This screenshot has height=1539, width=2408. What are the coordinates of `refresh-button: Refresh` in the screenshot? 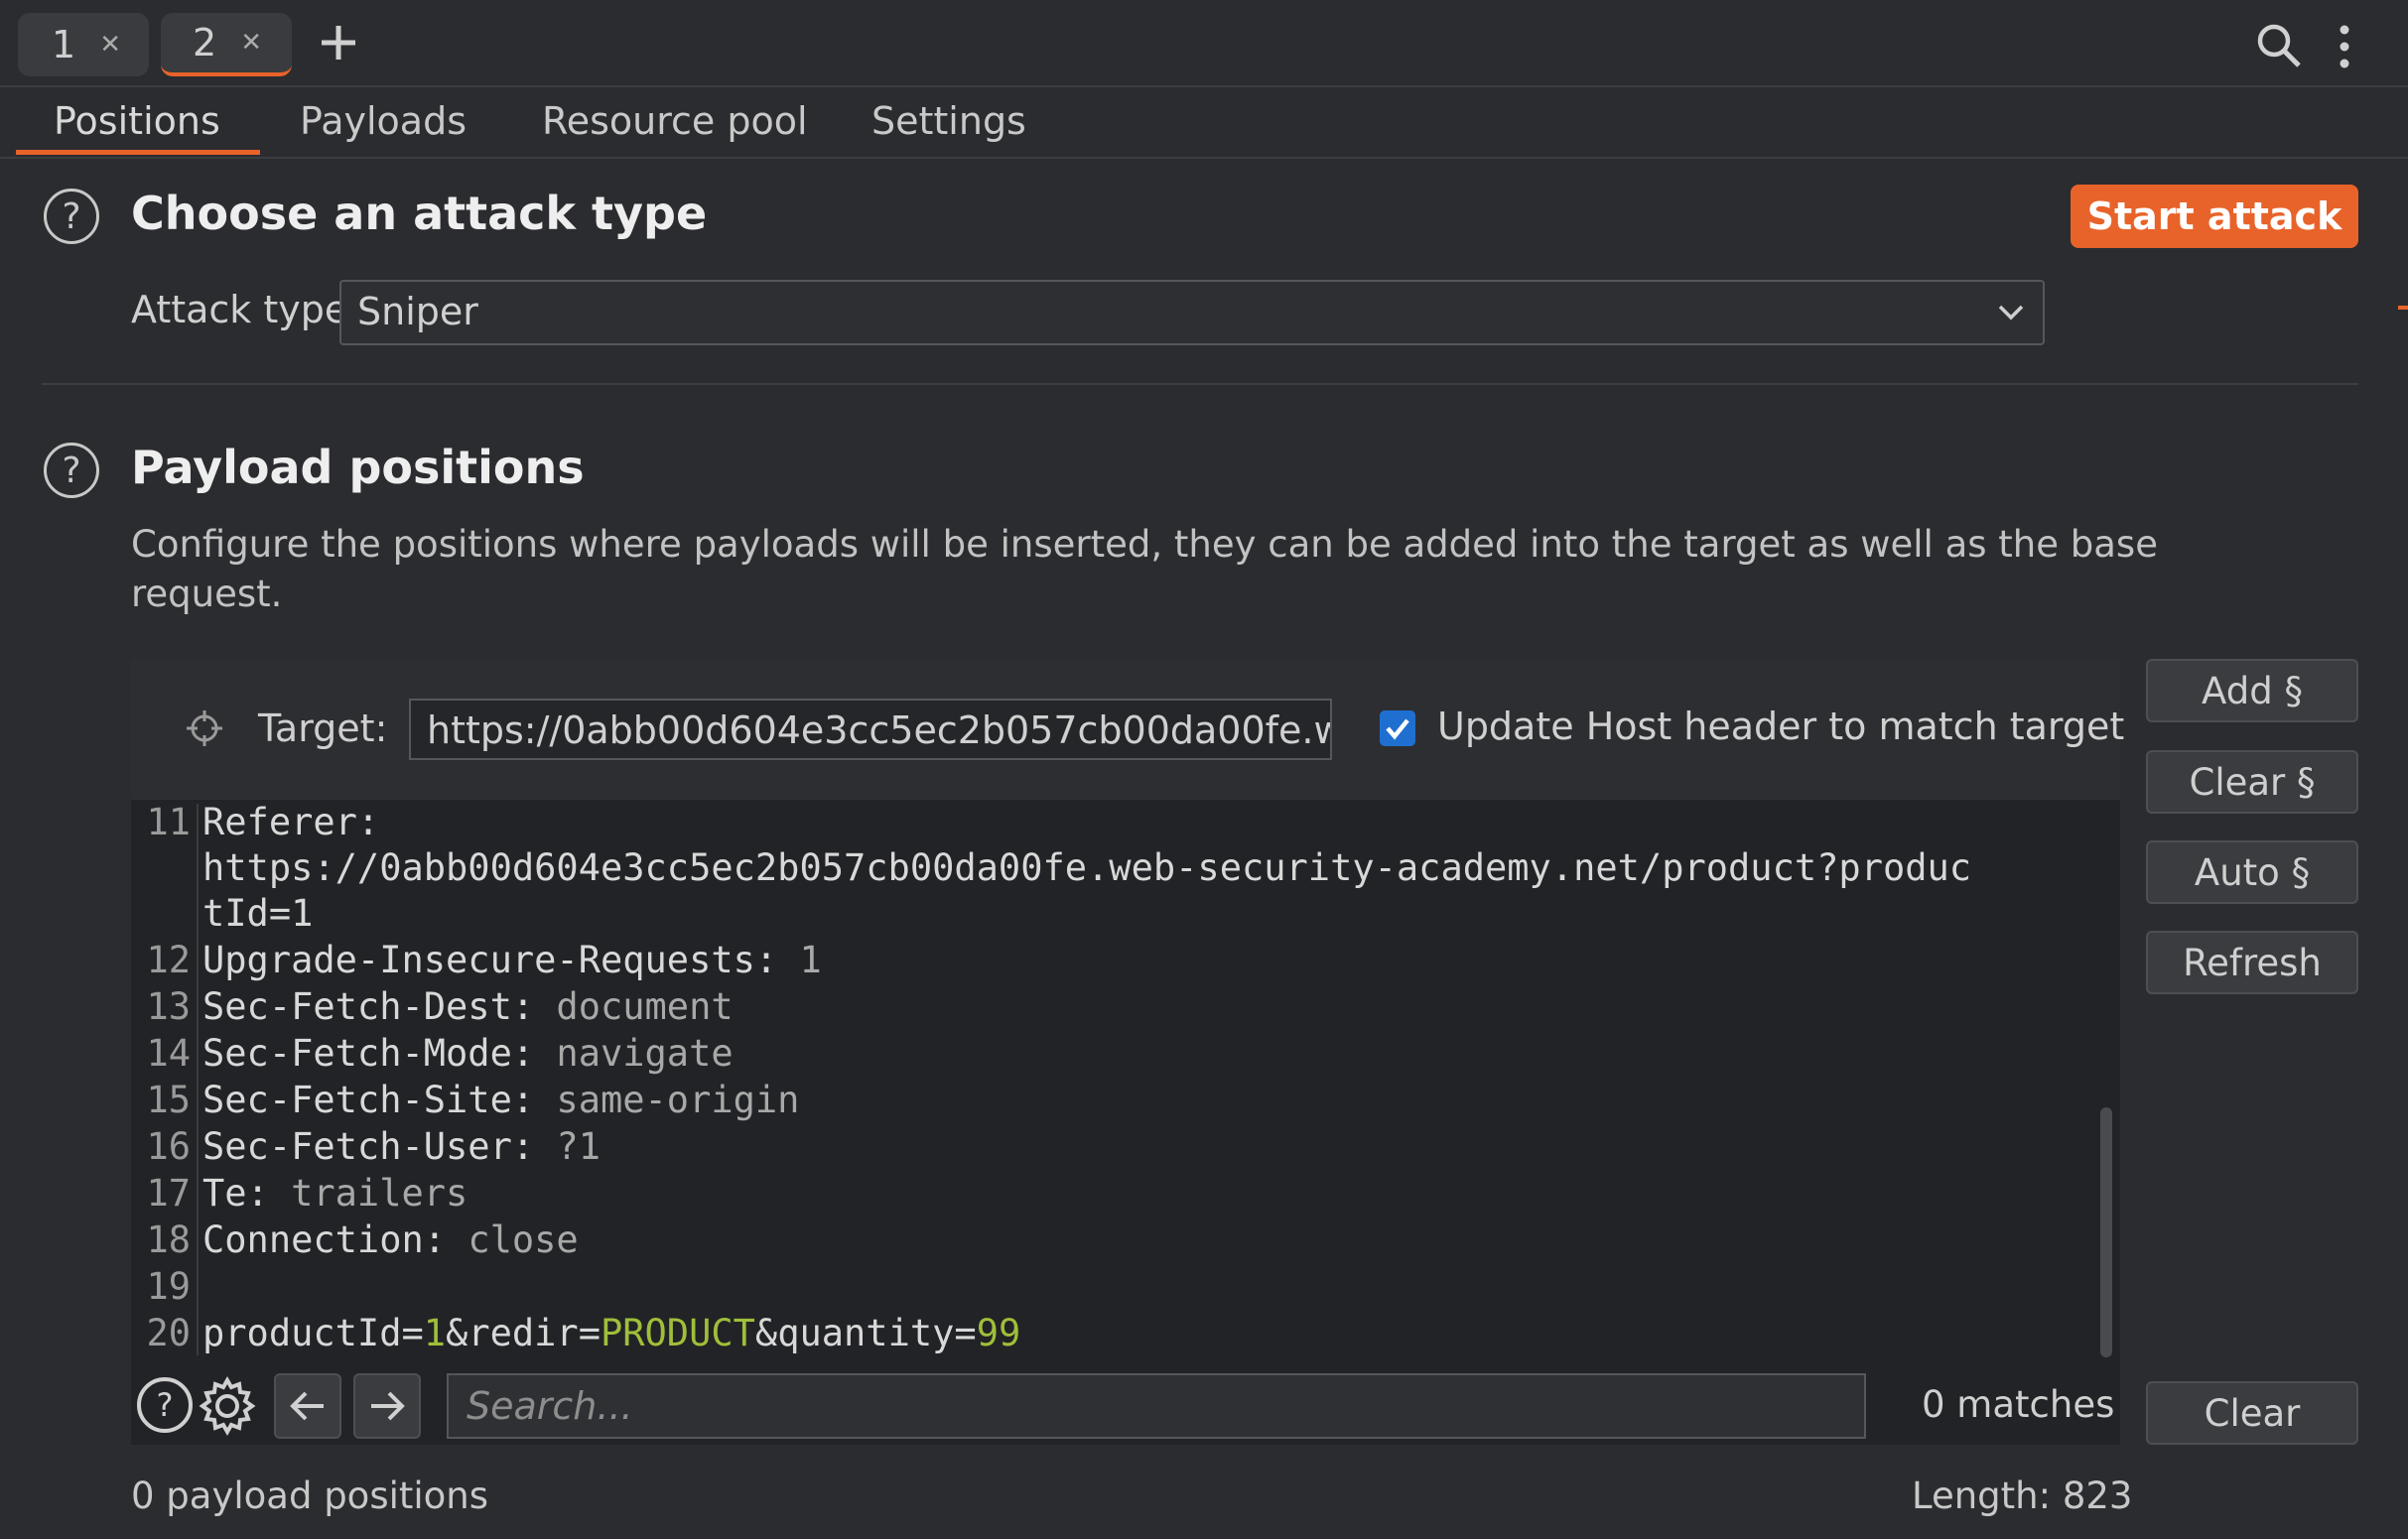 It's located at (2252, 963).